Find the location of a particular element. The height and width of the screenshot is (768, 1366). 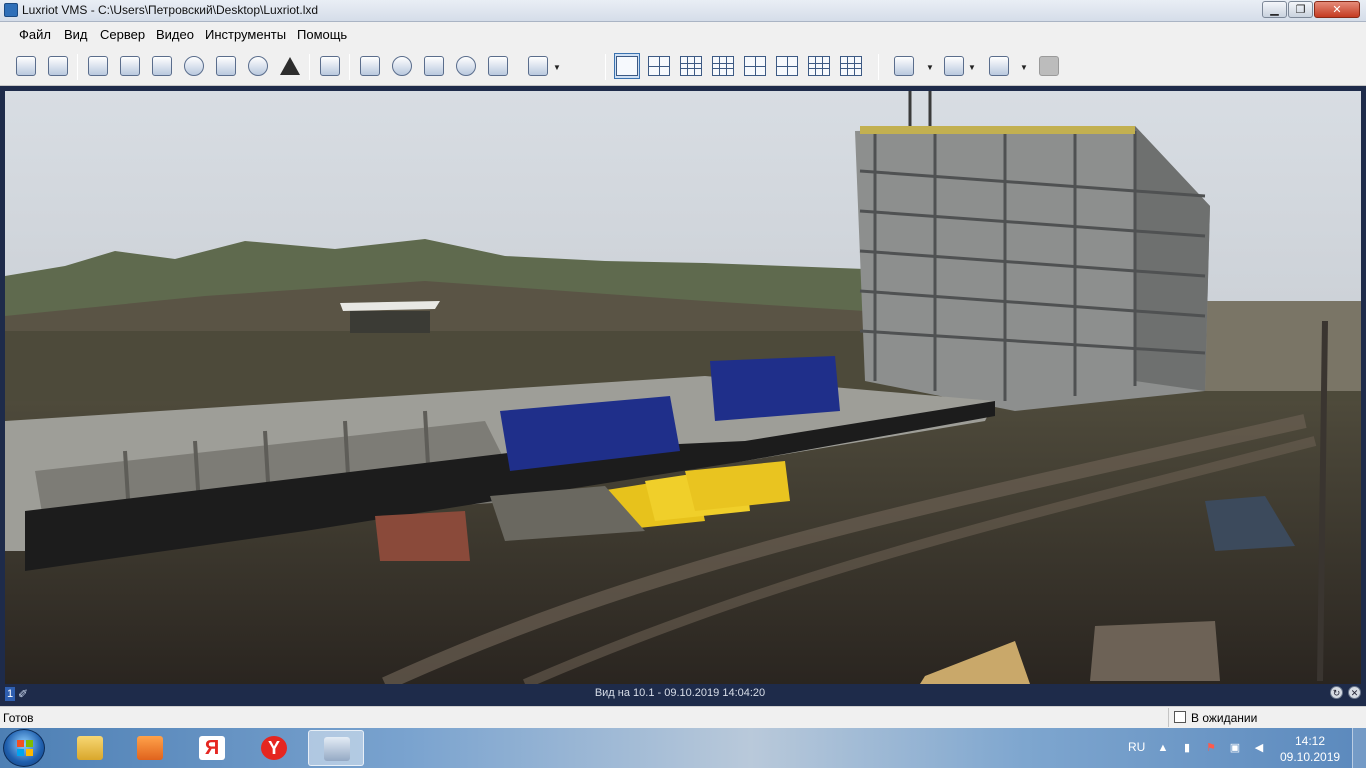

device-icon: ▣ is located at coordinates (1235, 748).